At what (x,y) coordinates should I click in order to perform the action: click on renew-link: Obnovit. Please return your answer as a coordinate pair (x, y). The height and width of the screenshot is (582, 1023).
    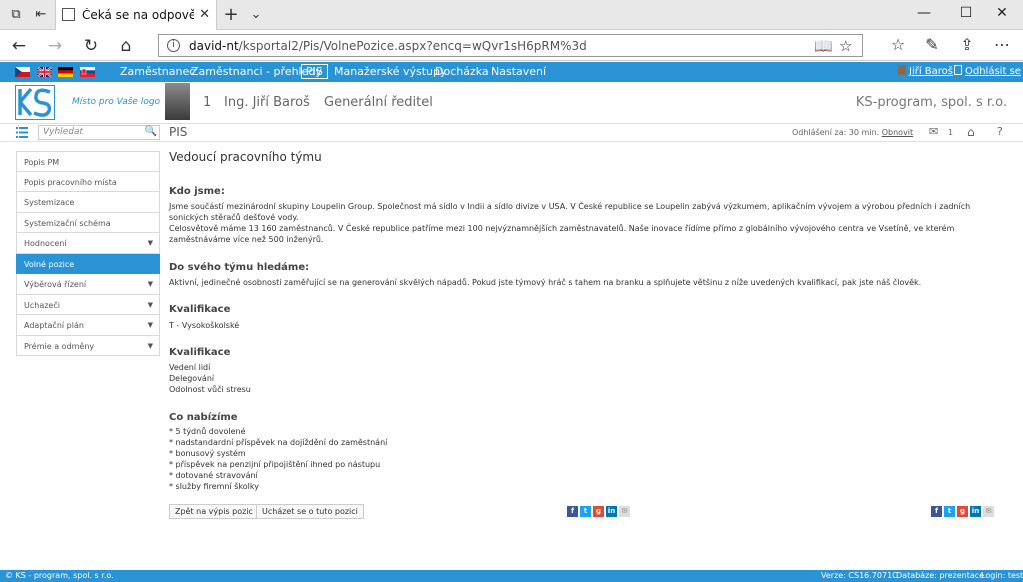
    Looking at the image, I should click on (897, 132).